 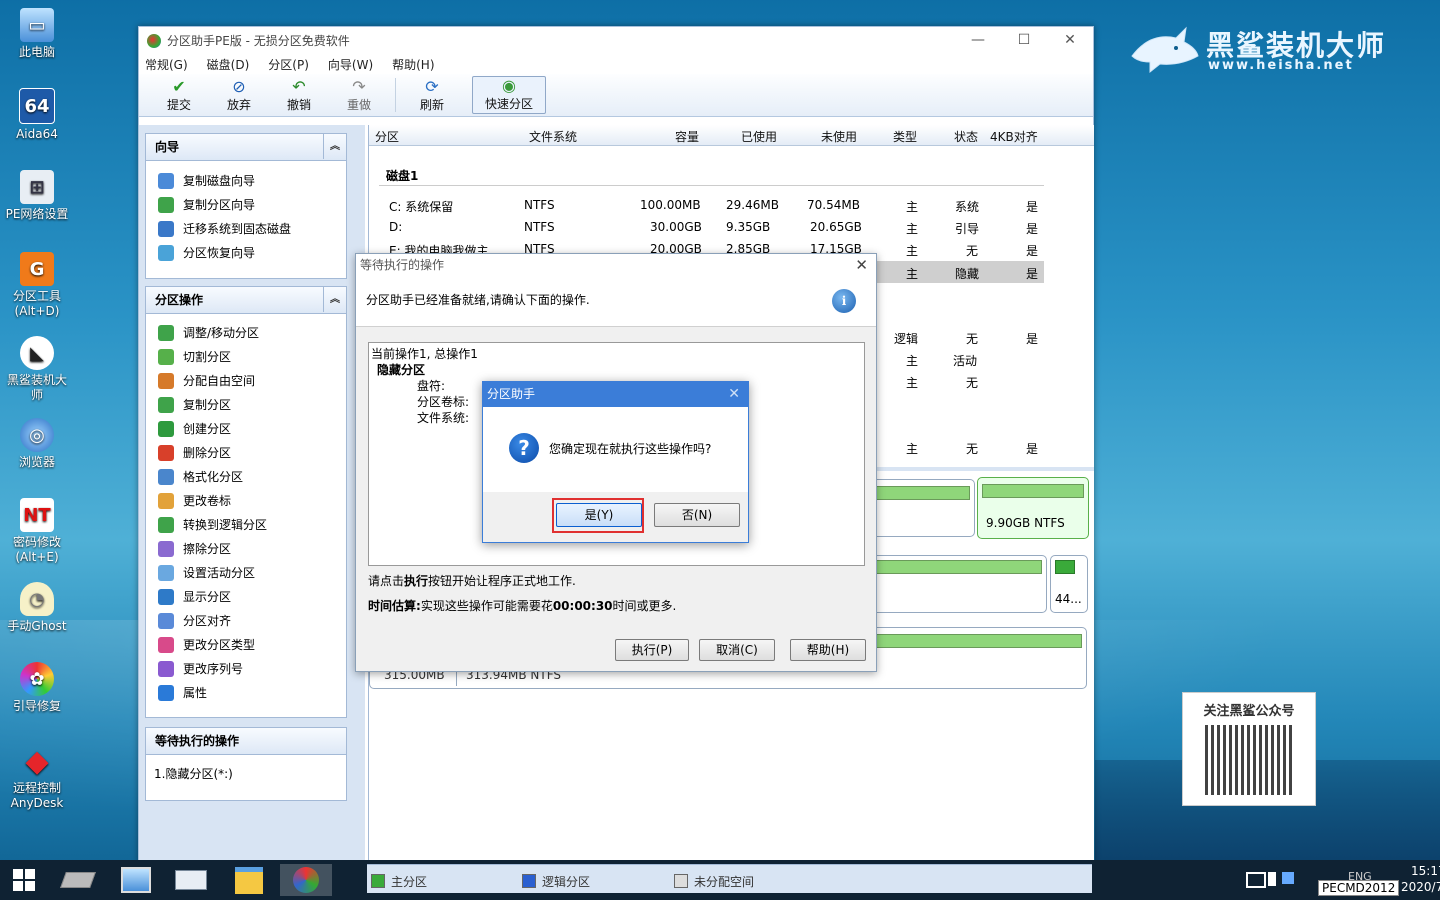 What do you see at coordinates (37, 115) in the screenshot?
I see `desktop-icon-aida64: 64 Aida64` at bounding box center [37, 115].